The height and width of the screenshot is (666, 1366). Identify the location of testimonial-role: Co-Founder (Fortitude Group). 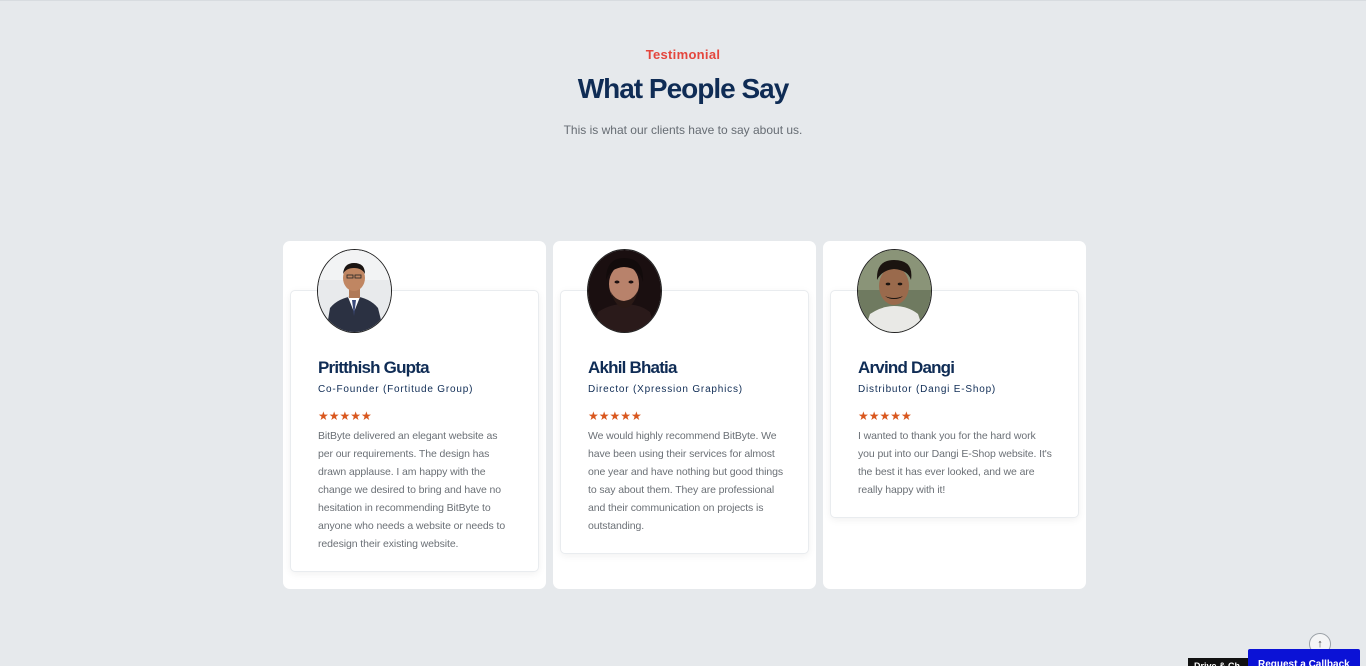
(396, 389).